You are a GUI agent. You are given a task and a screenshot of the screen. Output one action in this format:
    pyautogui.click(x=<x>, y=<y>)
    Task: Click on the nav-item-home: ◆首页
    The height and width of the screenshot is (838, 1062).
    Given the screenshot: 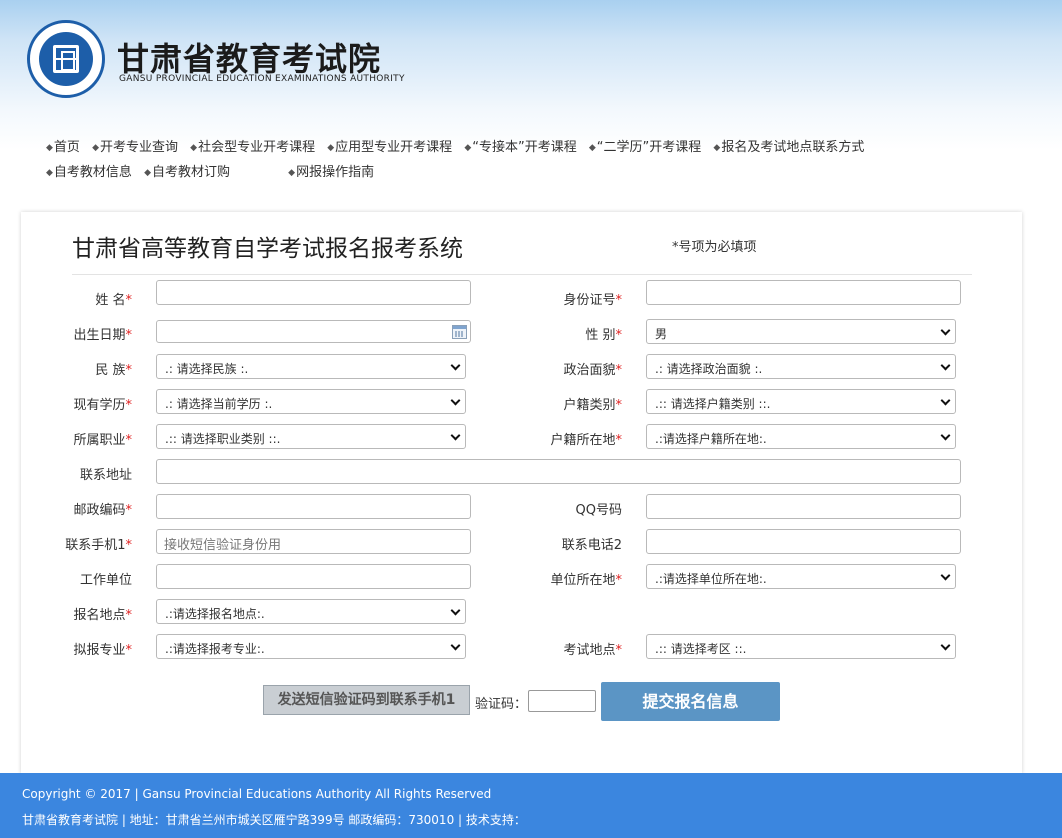 What is the action you would take?
    pyautogui.click(x=63, y=145)
    